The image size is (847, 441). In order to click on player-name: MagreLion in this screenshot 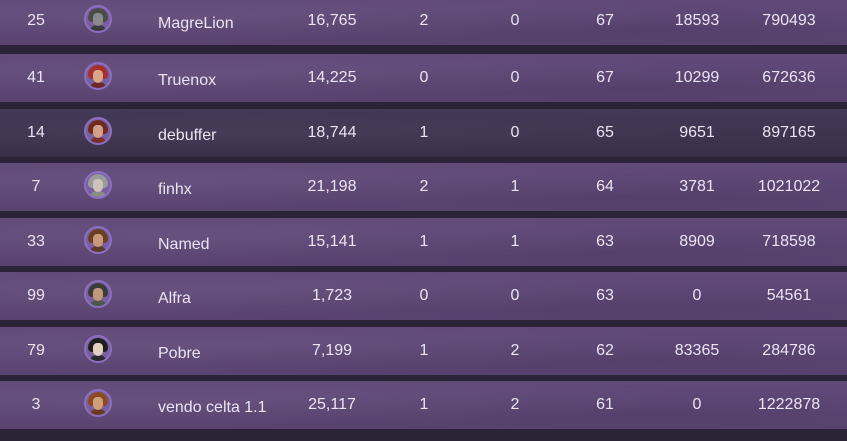, I will do `click(223, 24)`.